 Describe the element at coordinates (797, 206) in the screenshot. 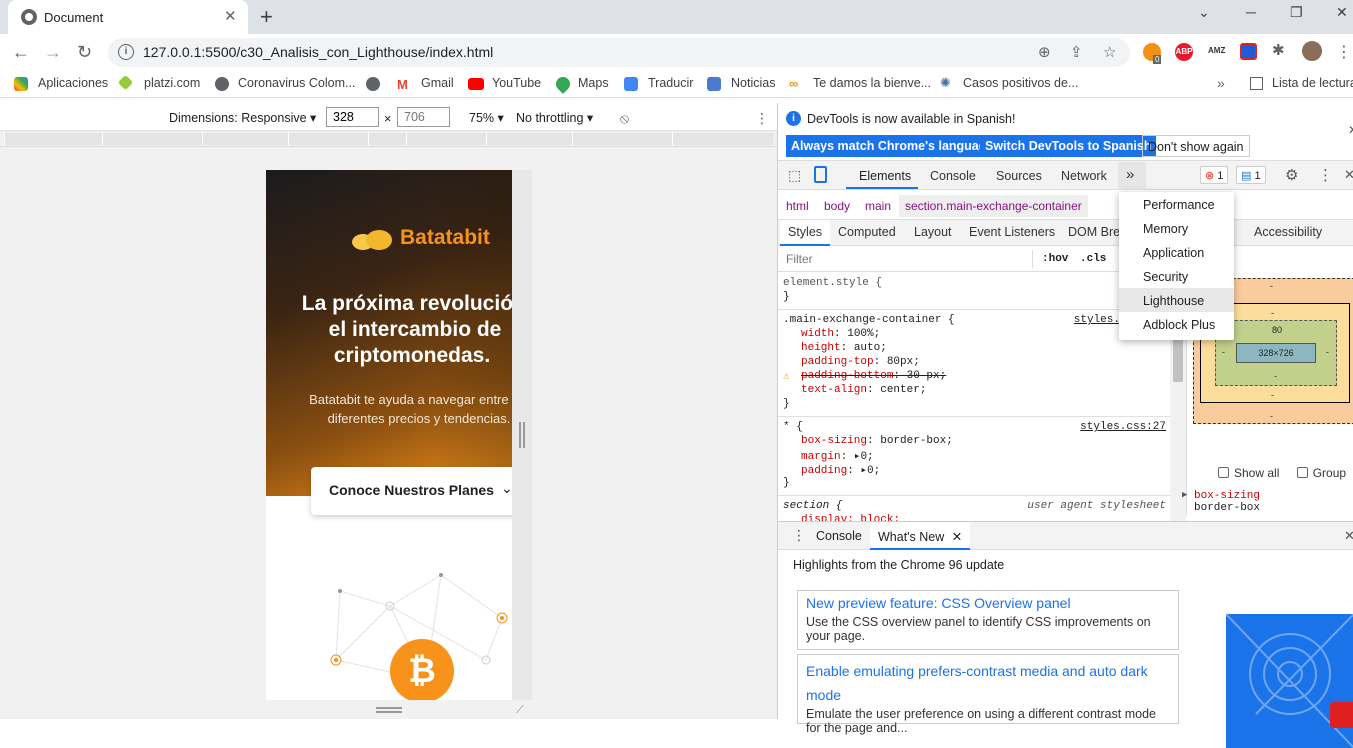

I see `breadcrumb-item: html` at that location.